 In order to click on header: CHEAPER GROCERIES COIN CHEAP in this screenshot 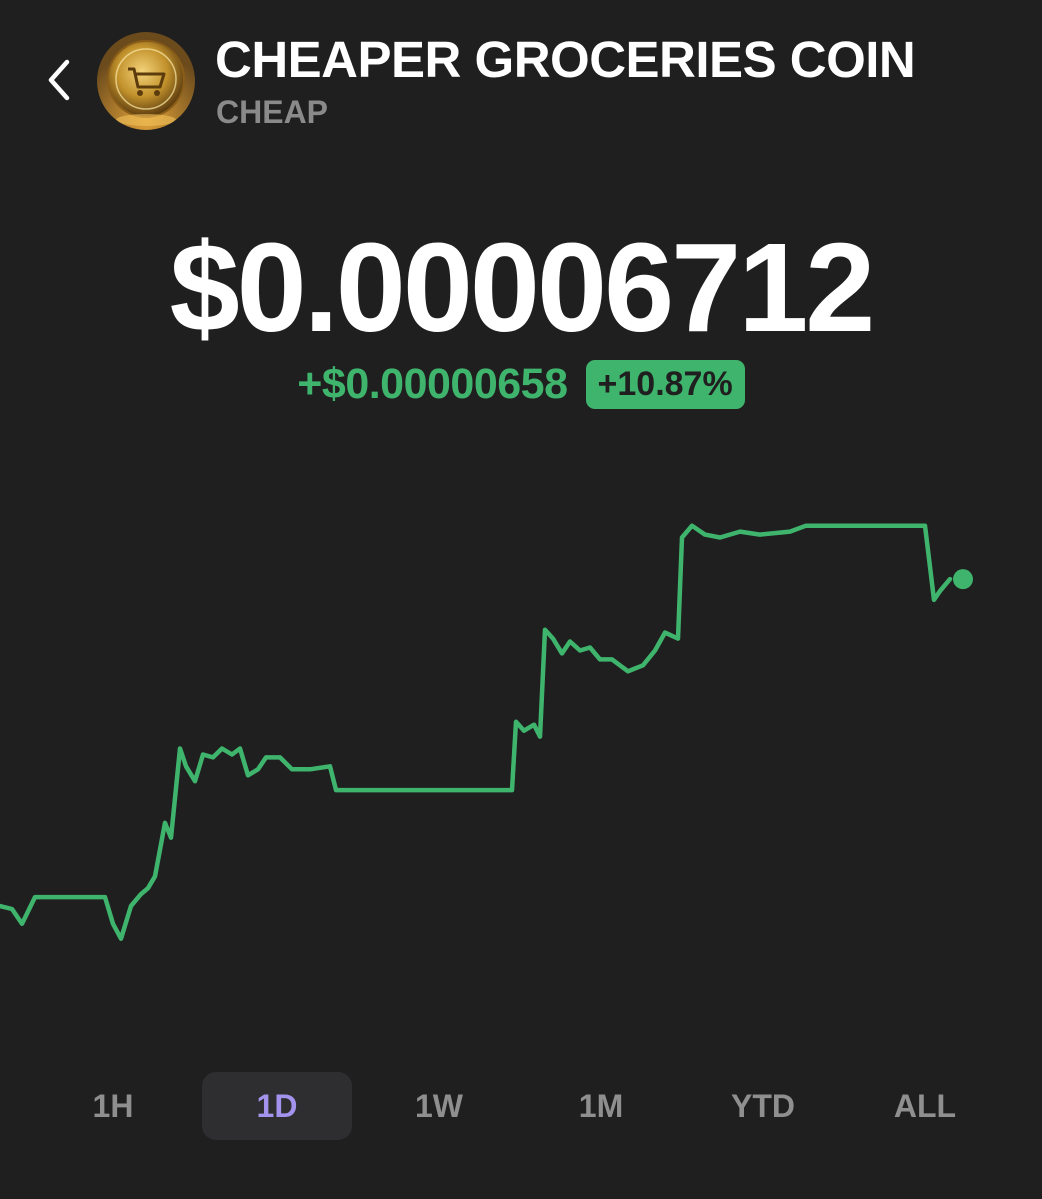, I will do `click(521, 80)`.